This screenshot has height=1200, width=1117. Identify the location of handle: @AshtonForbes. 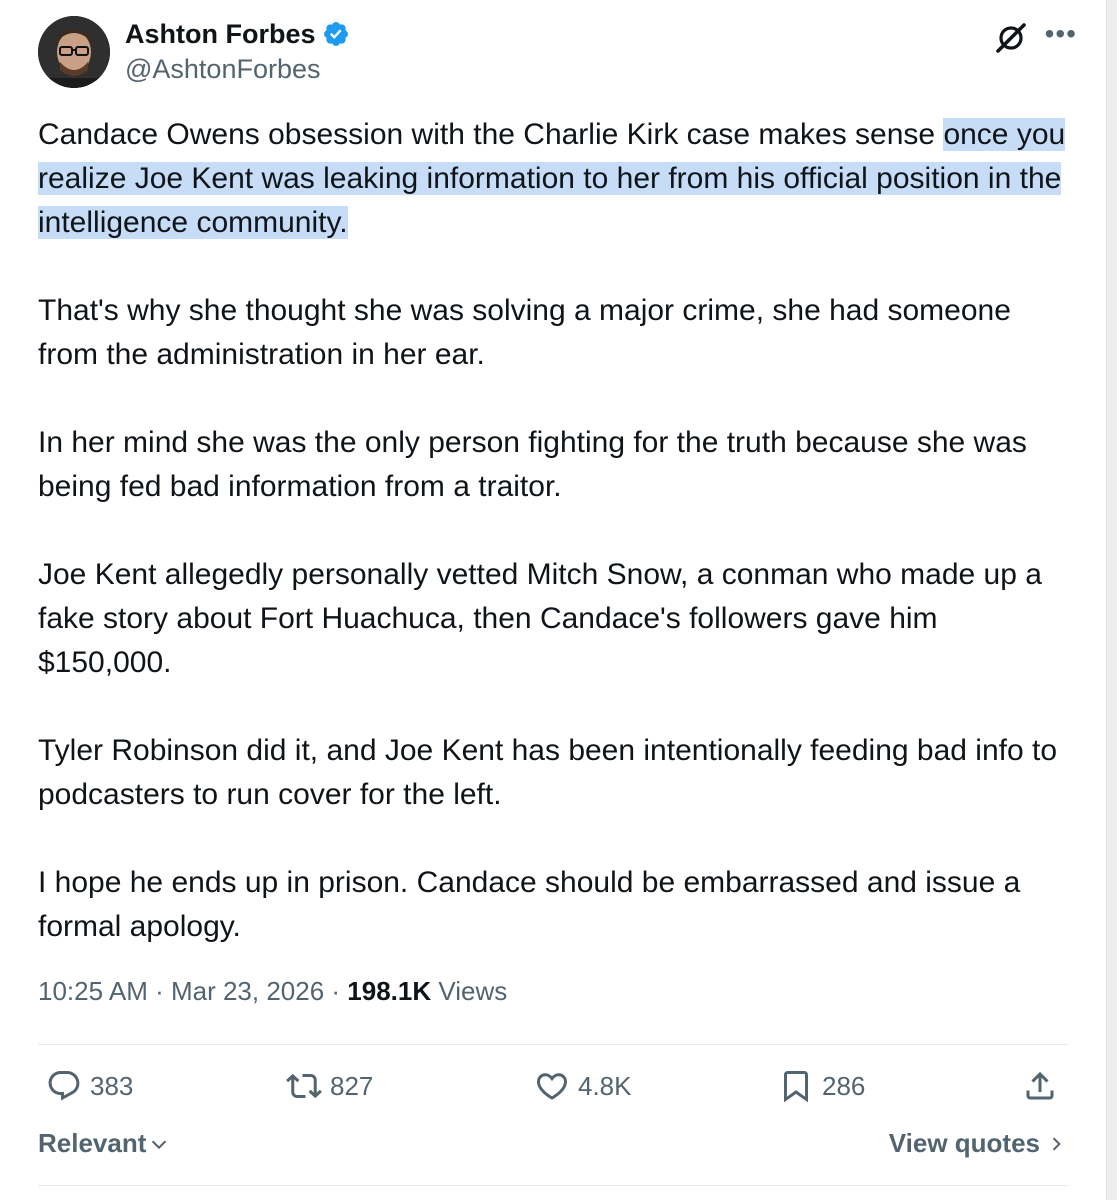
(237, 69).